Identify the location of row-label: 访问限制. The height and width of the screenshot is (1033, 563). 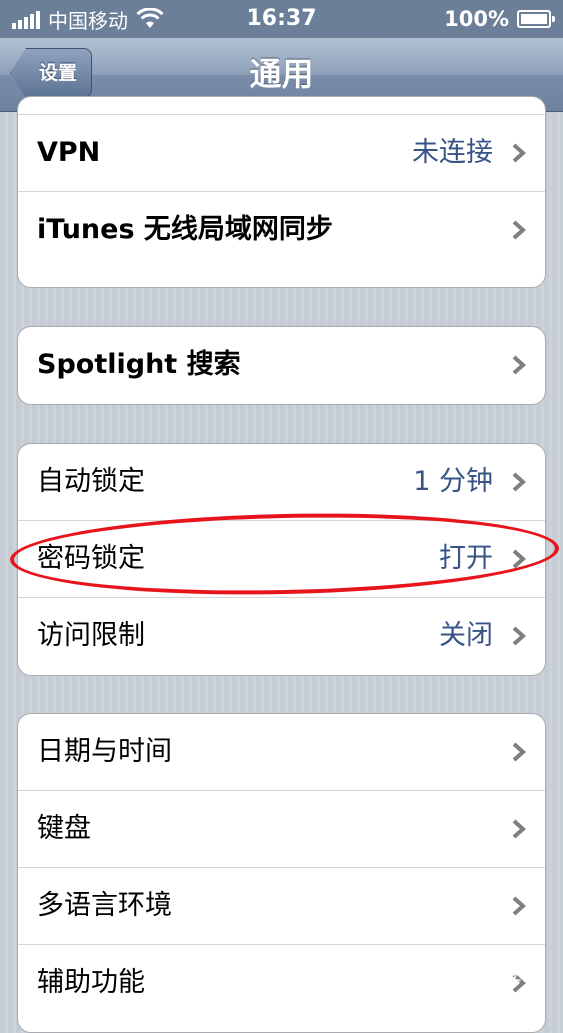
(91, 635).